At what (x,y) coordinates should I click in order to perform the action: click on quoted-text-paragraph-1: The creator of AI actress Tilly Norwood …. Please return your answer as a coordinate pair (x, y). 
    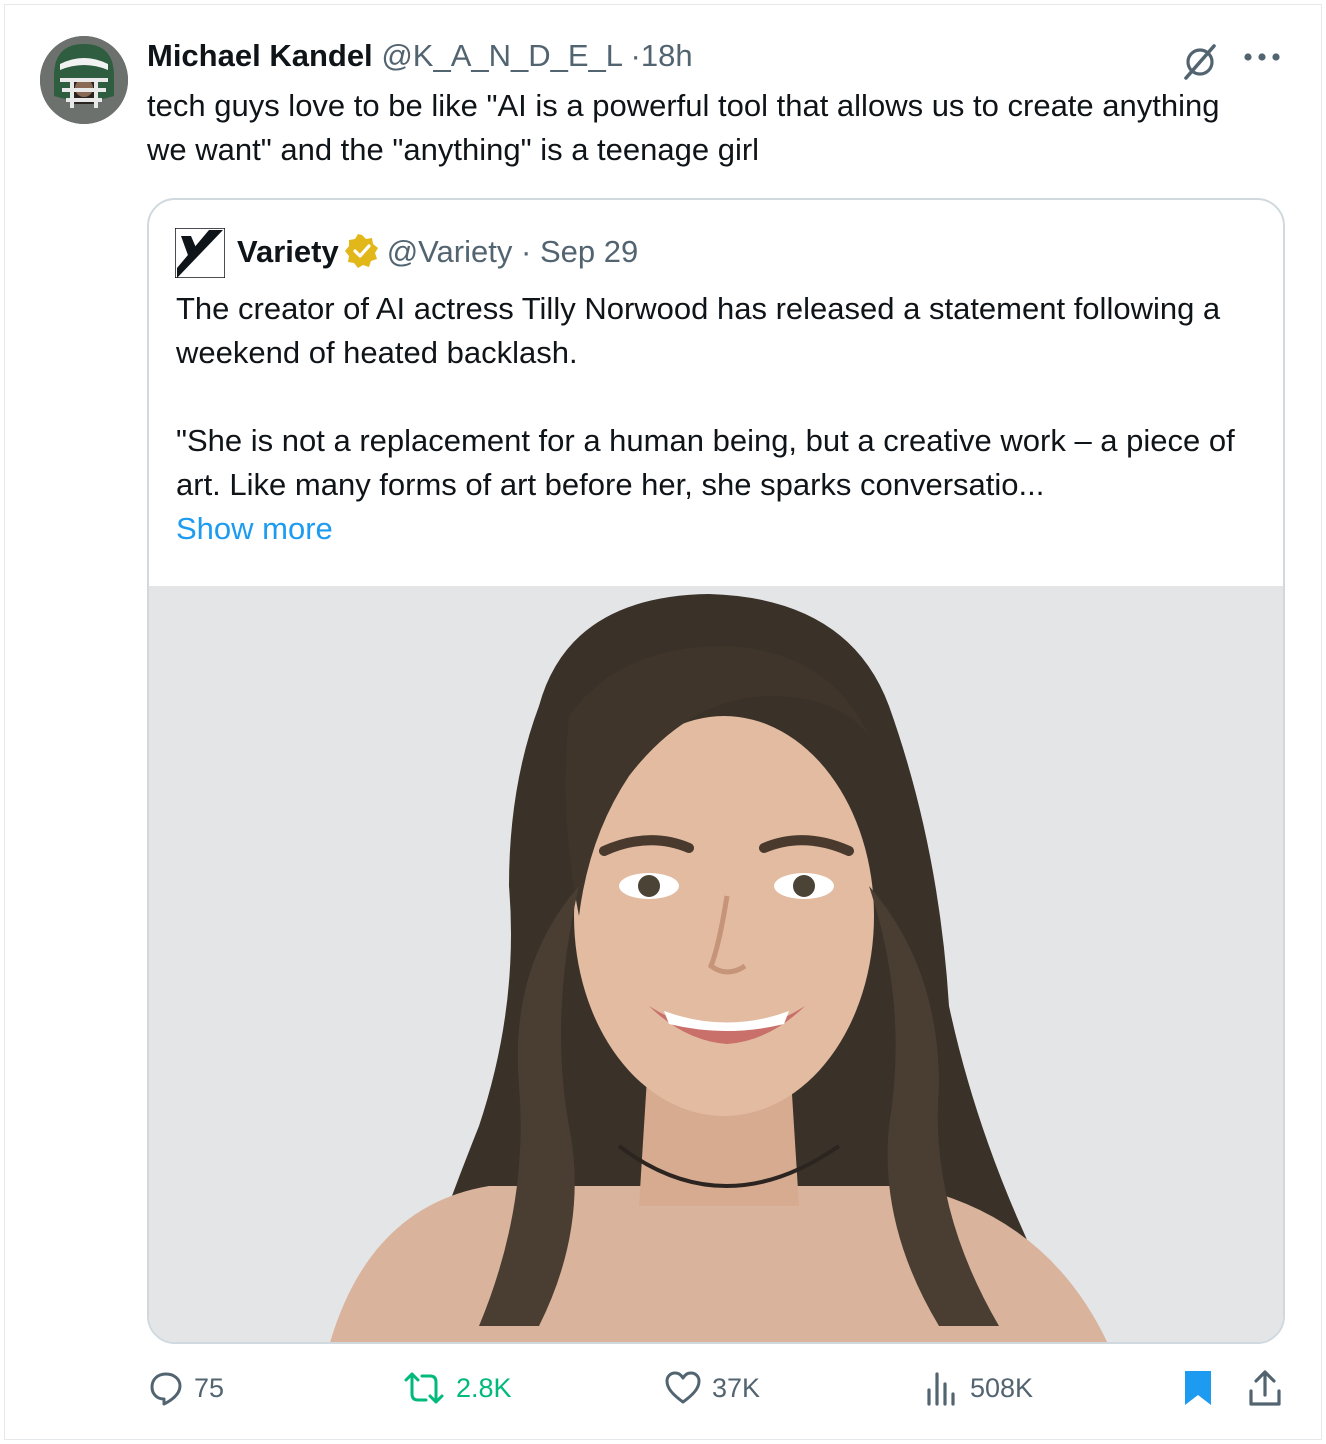
    Looking at the image, I should click on (698, 330).